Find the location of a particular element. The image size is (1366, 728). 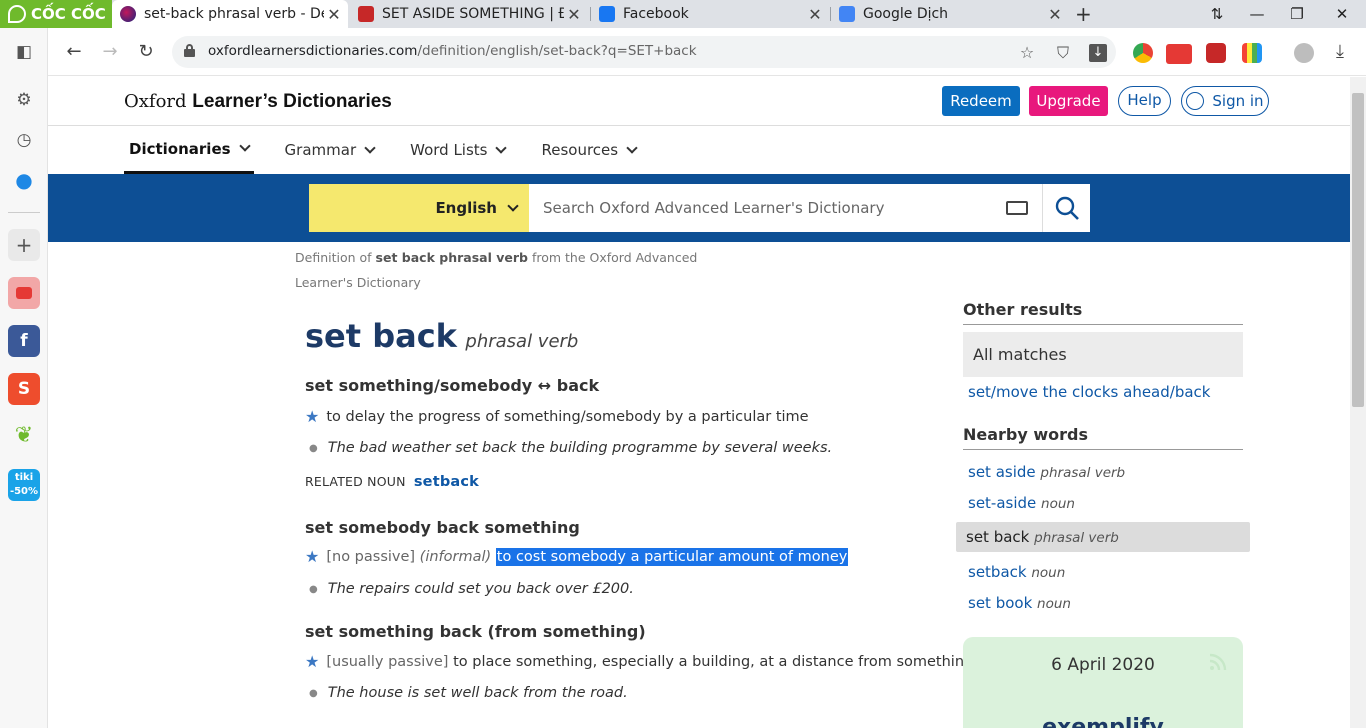

facebook-icon: f is located at coordinates (24, 341).